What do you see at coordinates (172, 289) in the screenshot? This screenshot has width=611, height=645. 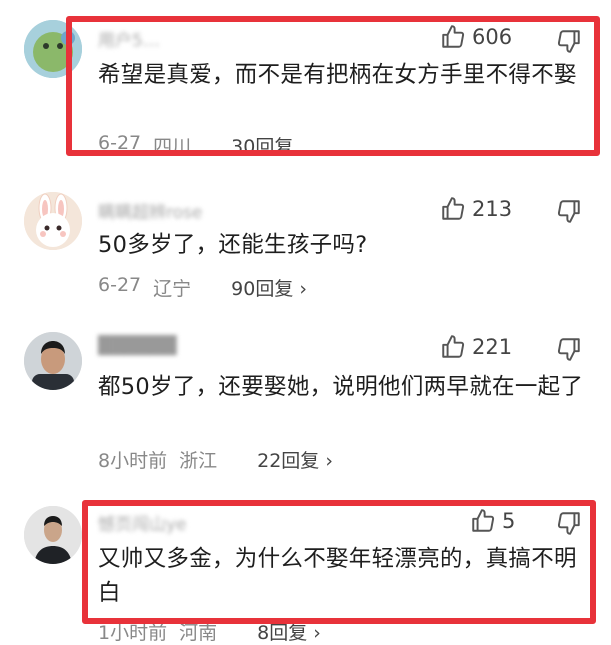 I see `comment-location: 辽宁` at bounding box center [172, 289].